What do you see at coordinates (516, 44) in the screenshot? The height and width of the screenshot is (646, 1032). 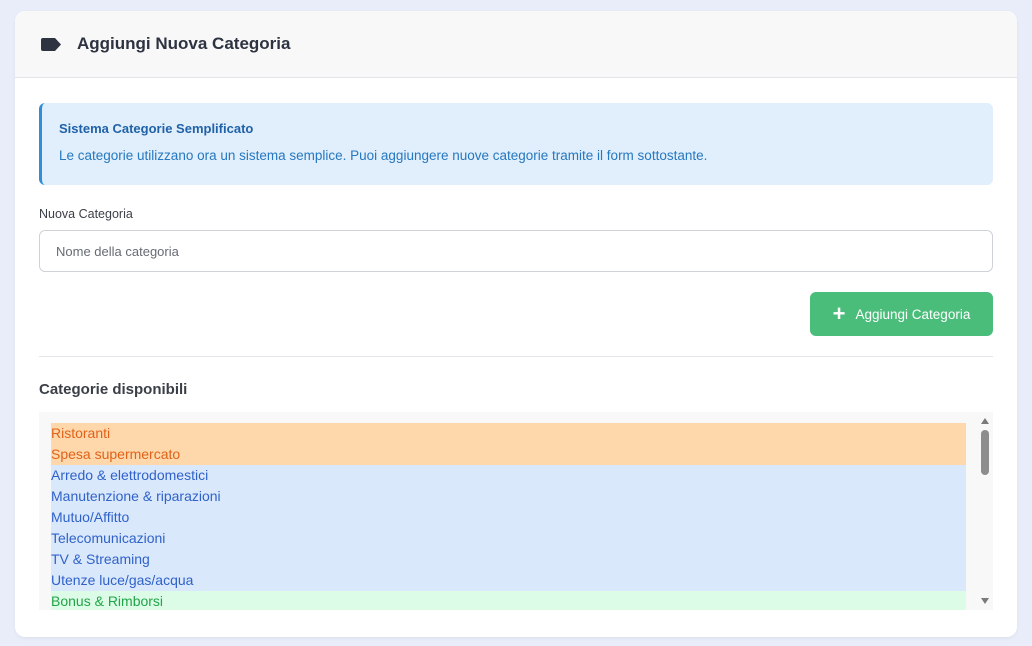 I see `card-header: Aggiungi Nuova Categoria` at bounding box center [516, 44].